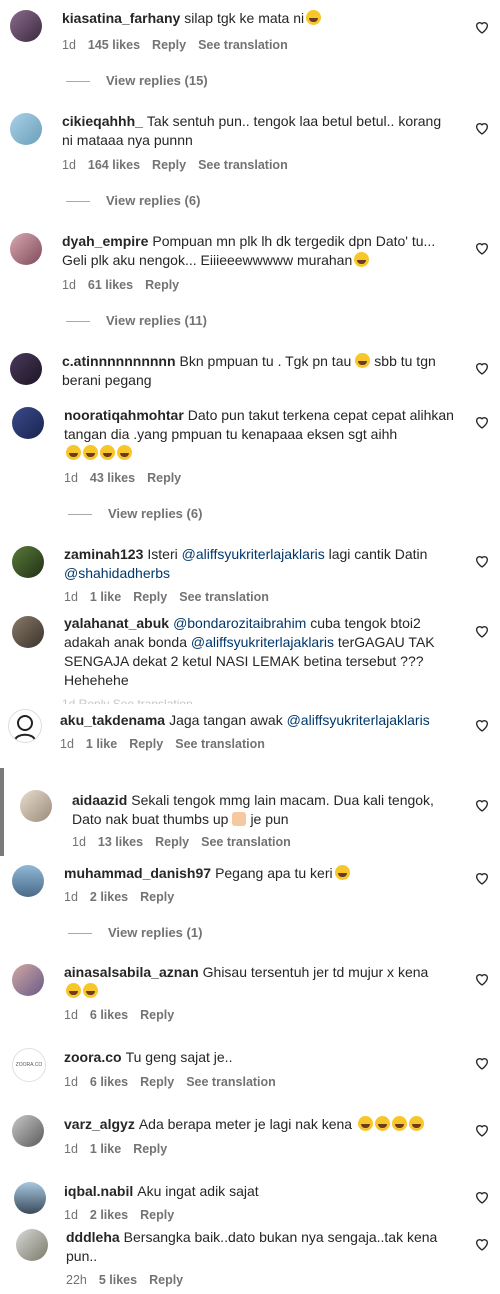 Image resolution: width=500 pixels, height=1294 pixels. Describe the element at coordinates (116, 623) in the screenshot. I see `username: yalahanat_abuk` at that location.